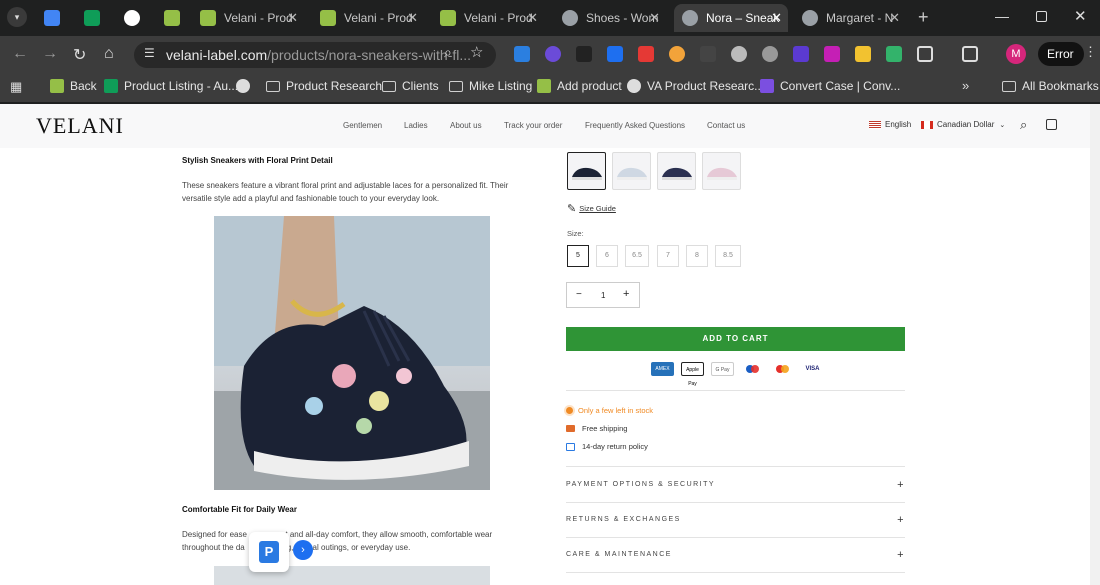  What do you see at coordinates (1041, 16) in the screenshot?
I see `restore-button` at bounding box center [1041, 16].